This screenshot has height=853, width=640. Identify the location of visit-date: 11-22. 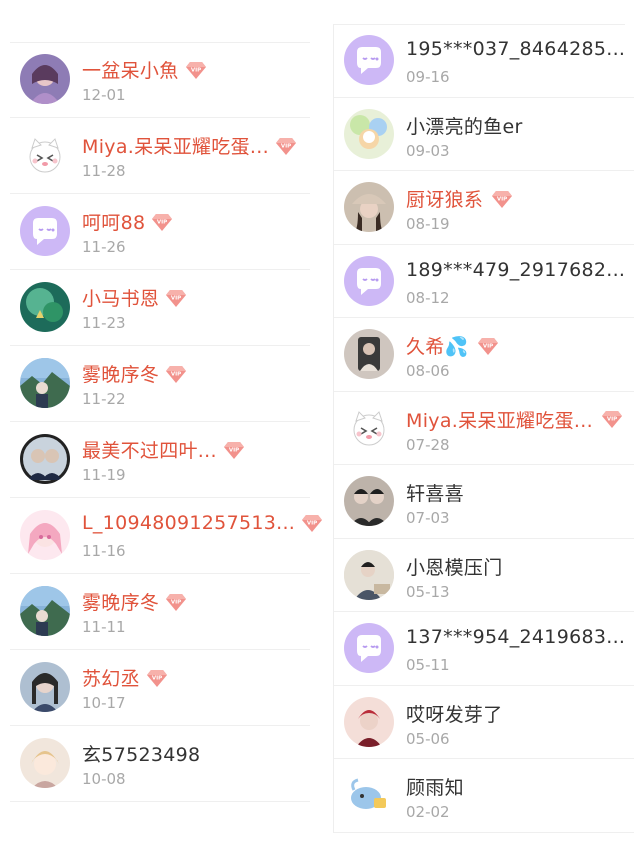
(104, 399).